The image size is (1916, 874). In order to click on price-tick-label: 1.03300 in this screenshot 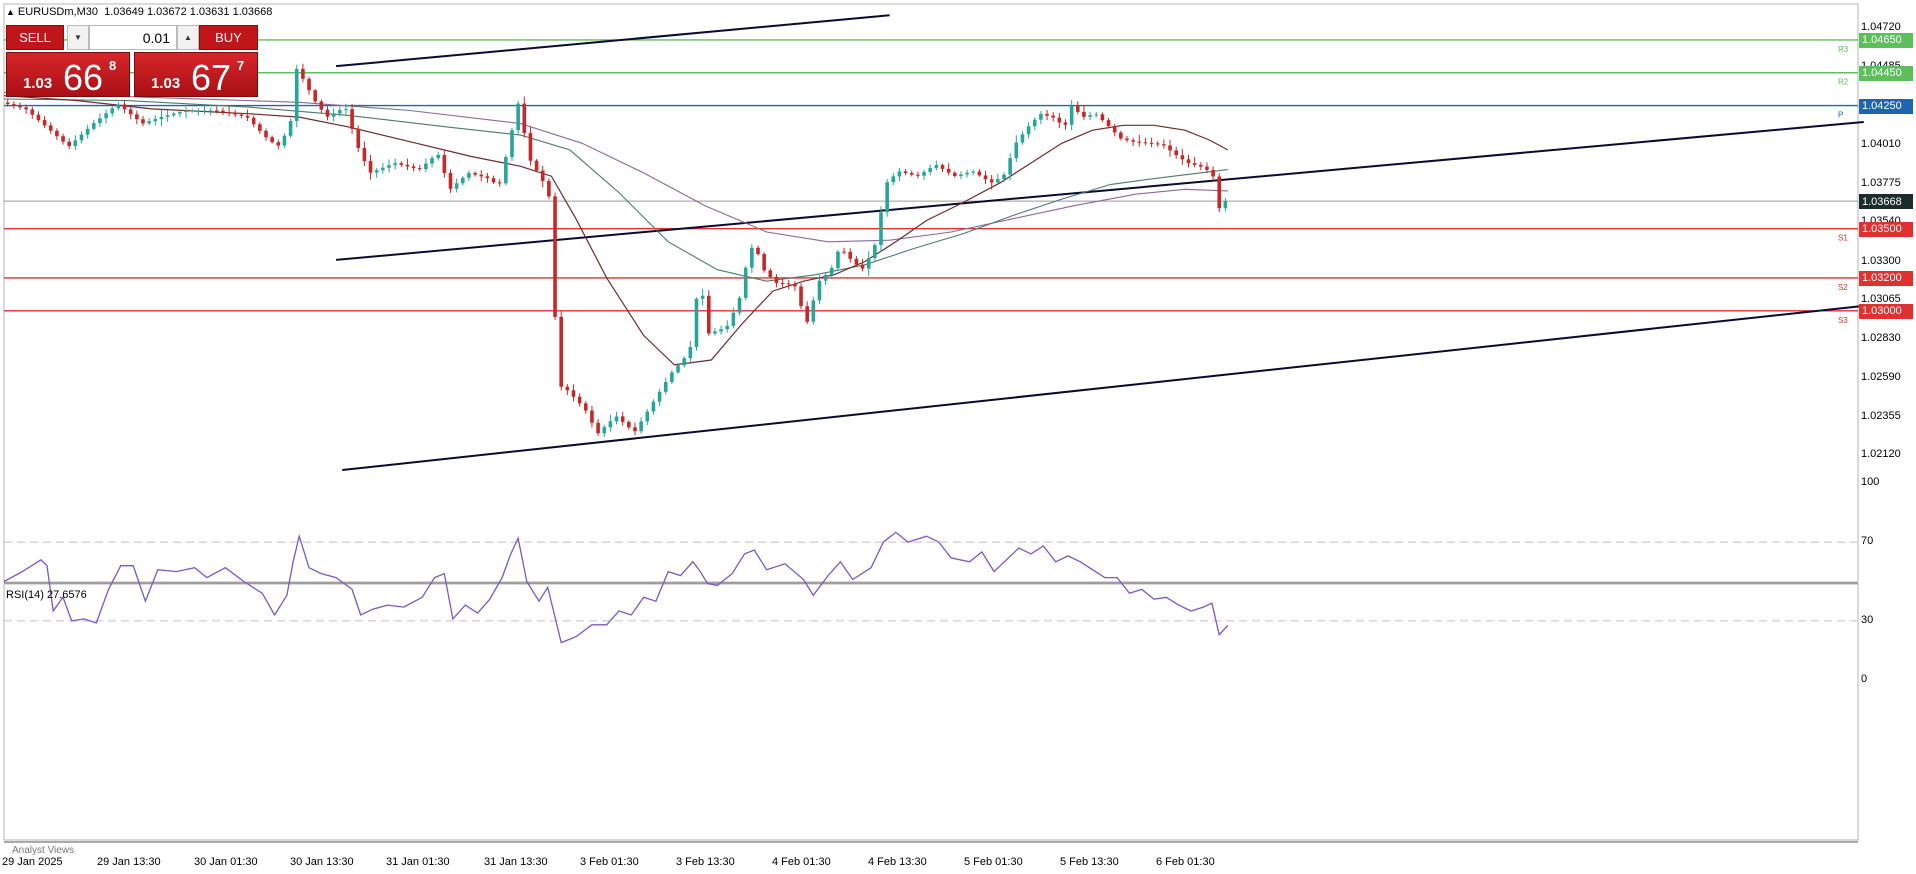, I will do `click(1881, 260)`.